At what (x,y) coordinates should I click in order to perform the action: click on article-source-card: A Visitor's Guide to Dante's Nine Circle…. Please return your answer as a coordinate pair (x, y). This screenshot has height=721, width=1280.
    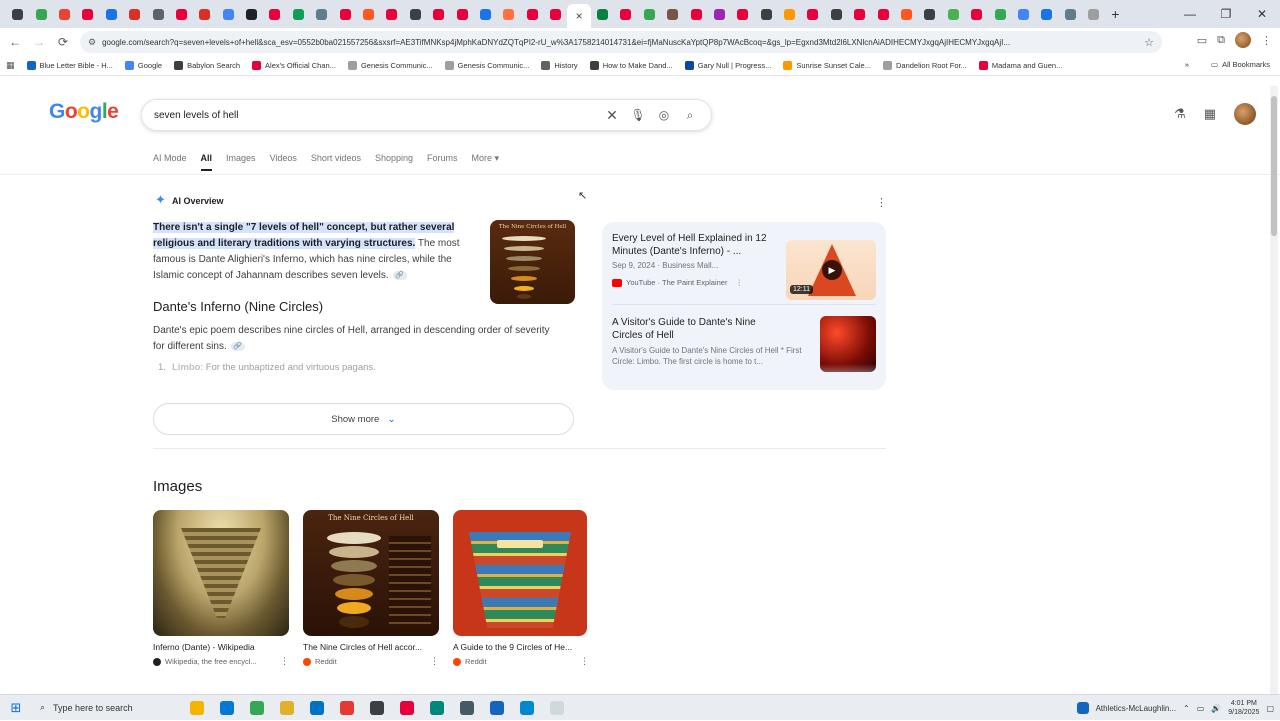
    Looking at the image, I should click on (744, 344).